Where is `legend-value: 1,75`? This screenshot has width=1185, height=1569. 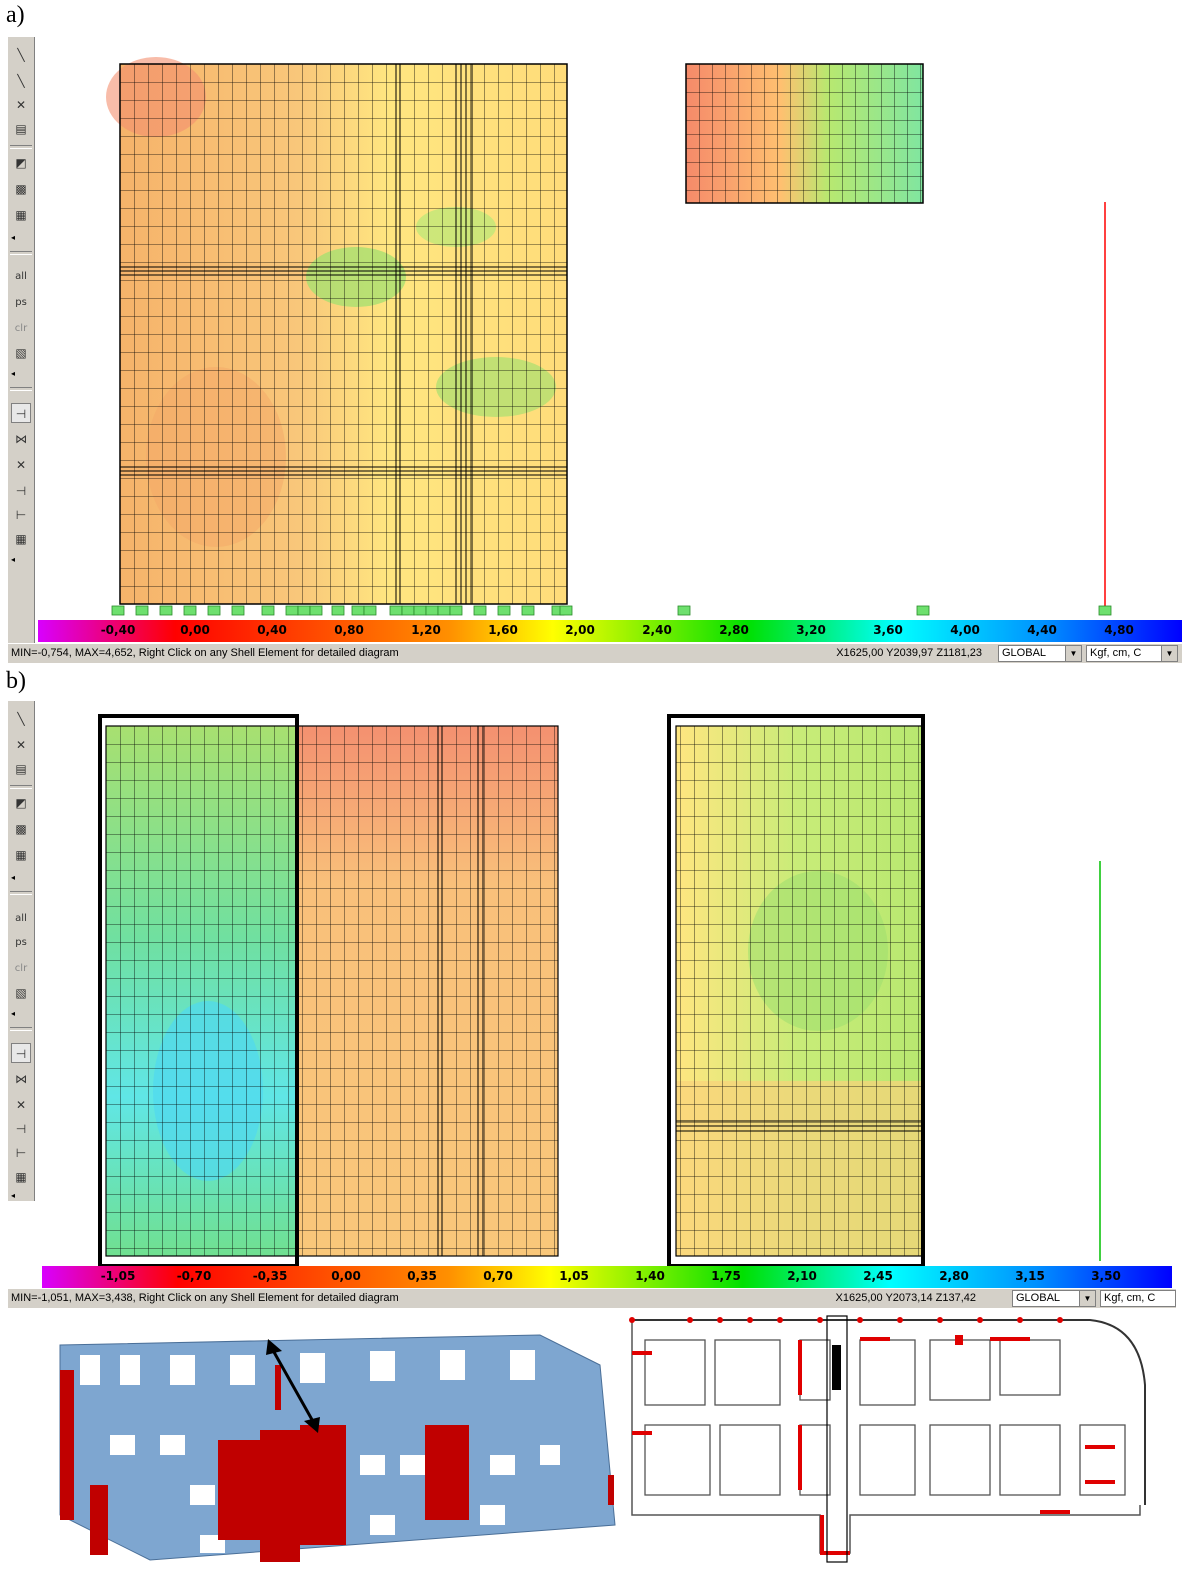
legend-value: 1,75 is located at coordinates (726, 1276).